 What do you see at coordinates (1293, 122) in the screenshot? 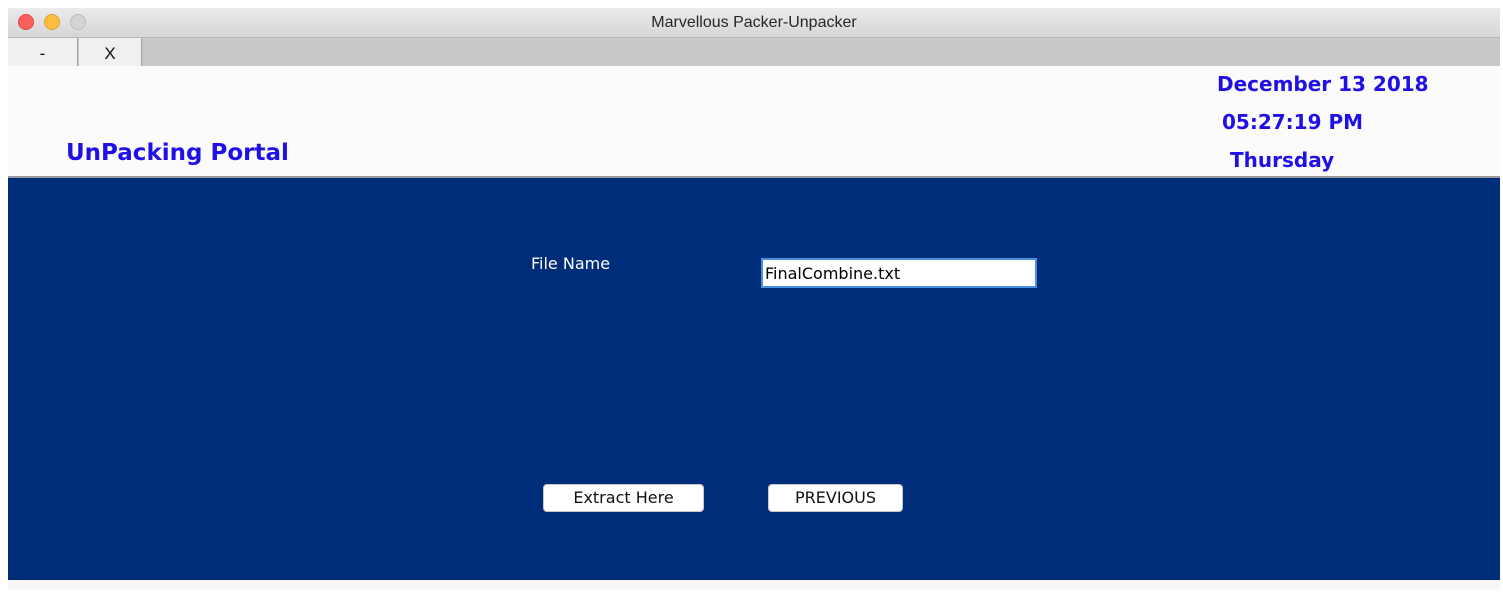
I see `current-time: 05:27:19 PM` at bounding box center [1293, 122].